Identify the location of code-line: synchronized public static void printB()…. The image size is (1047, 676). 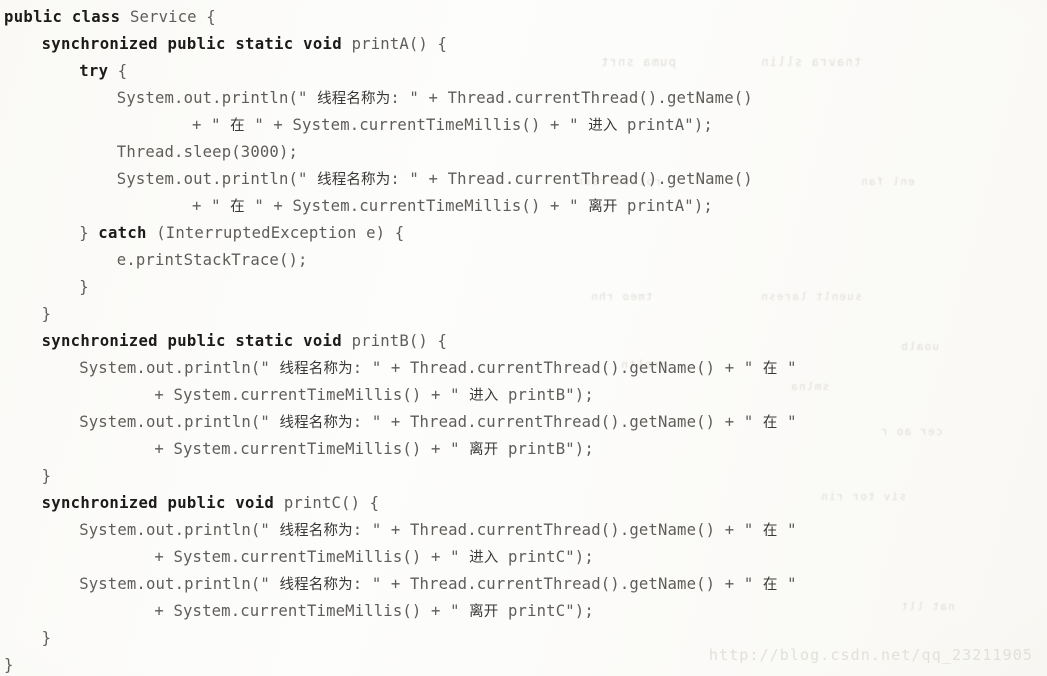
(523, 341).